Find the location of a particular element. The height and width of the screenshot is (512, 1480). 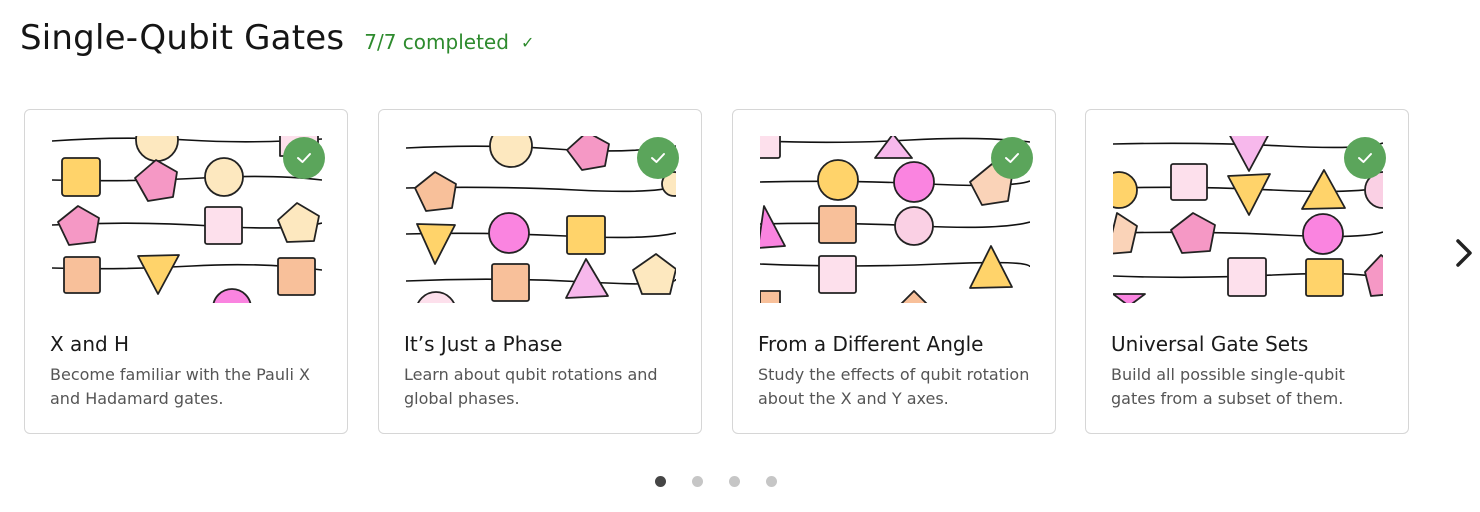

completion-text: 7/7 completed is located at coordinates (436, 42).